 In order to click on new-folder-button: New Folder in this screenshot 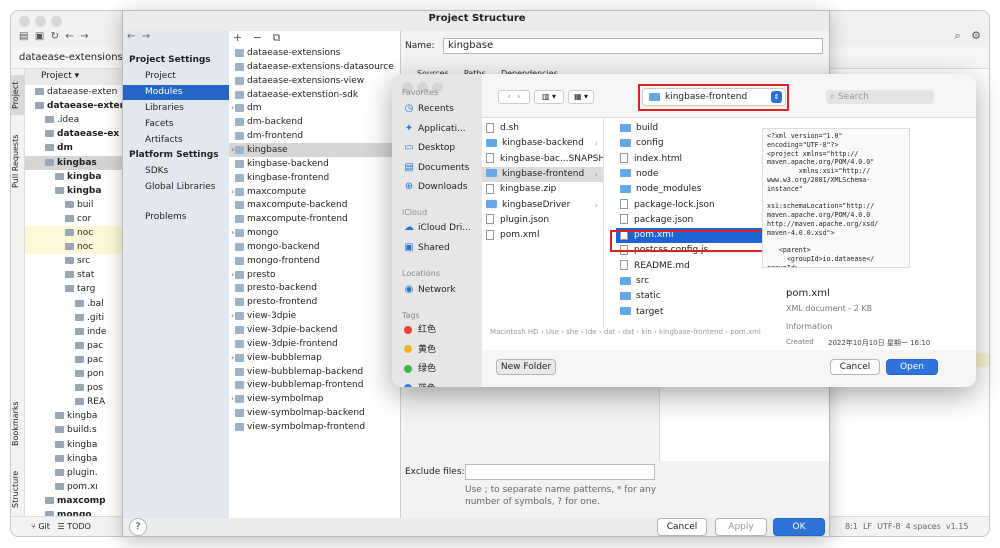, I will do `click(526, 367)`.